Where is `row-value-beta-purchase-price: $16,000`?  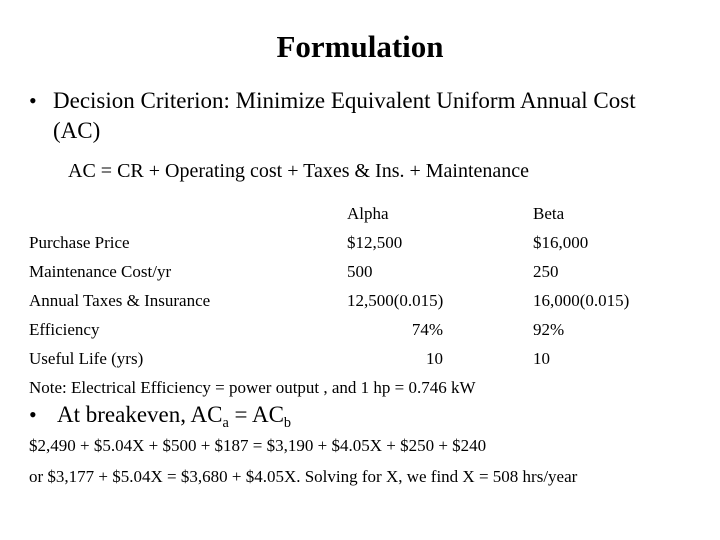 row-value-beta-purchase-price: $16,000 is located at coordinates (561, 242).